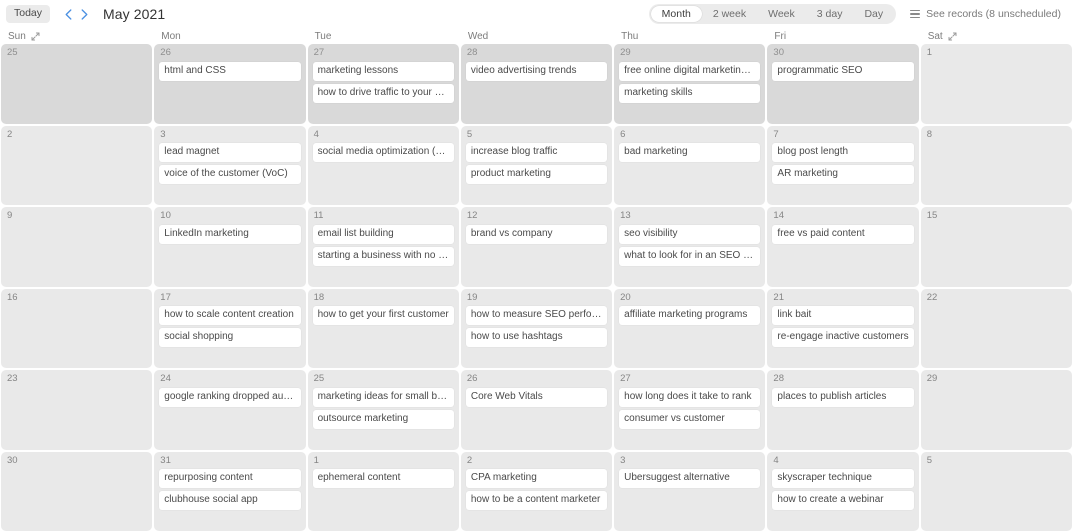 This screenshot has width=1073, height=532. I want to click on event-card: LinkedIn marketing, so click(230, 234).